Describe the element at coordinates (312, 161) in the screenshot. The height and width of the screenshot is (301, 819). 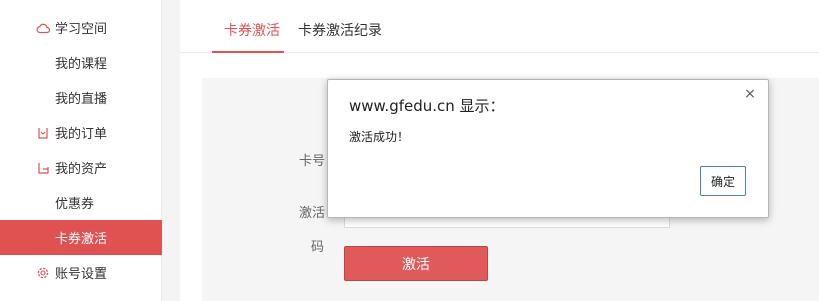
I see `card-number-label: 卡号` at that location.